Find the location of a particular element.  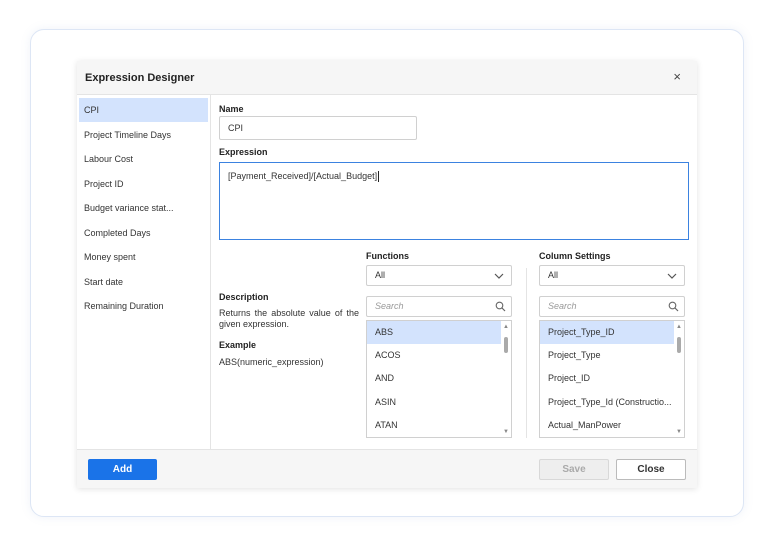

dialog-header: Expression Designer × is located at coordinates (387, 78).